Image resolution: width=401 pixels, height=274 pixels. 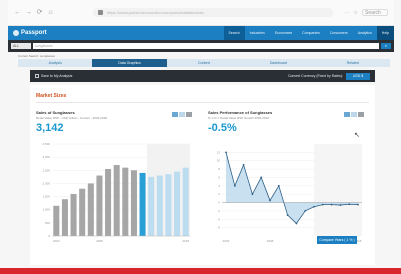 What do you see at coordinates (57, 76) in the screenshot?
I see `save-label: Save to My Analysis` at bounding box center [57, 76].